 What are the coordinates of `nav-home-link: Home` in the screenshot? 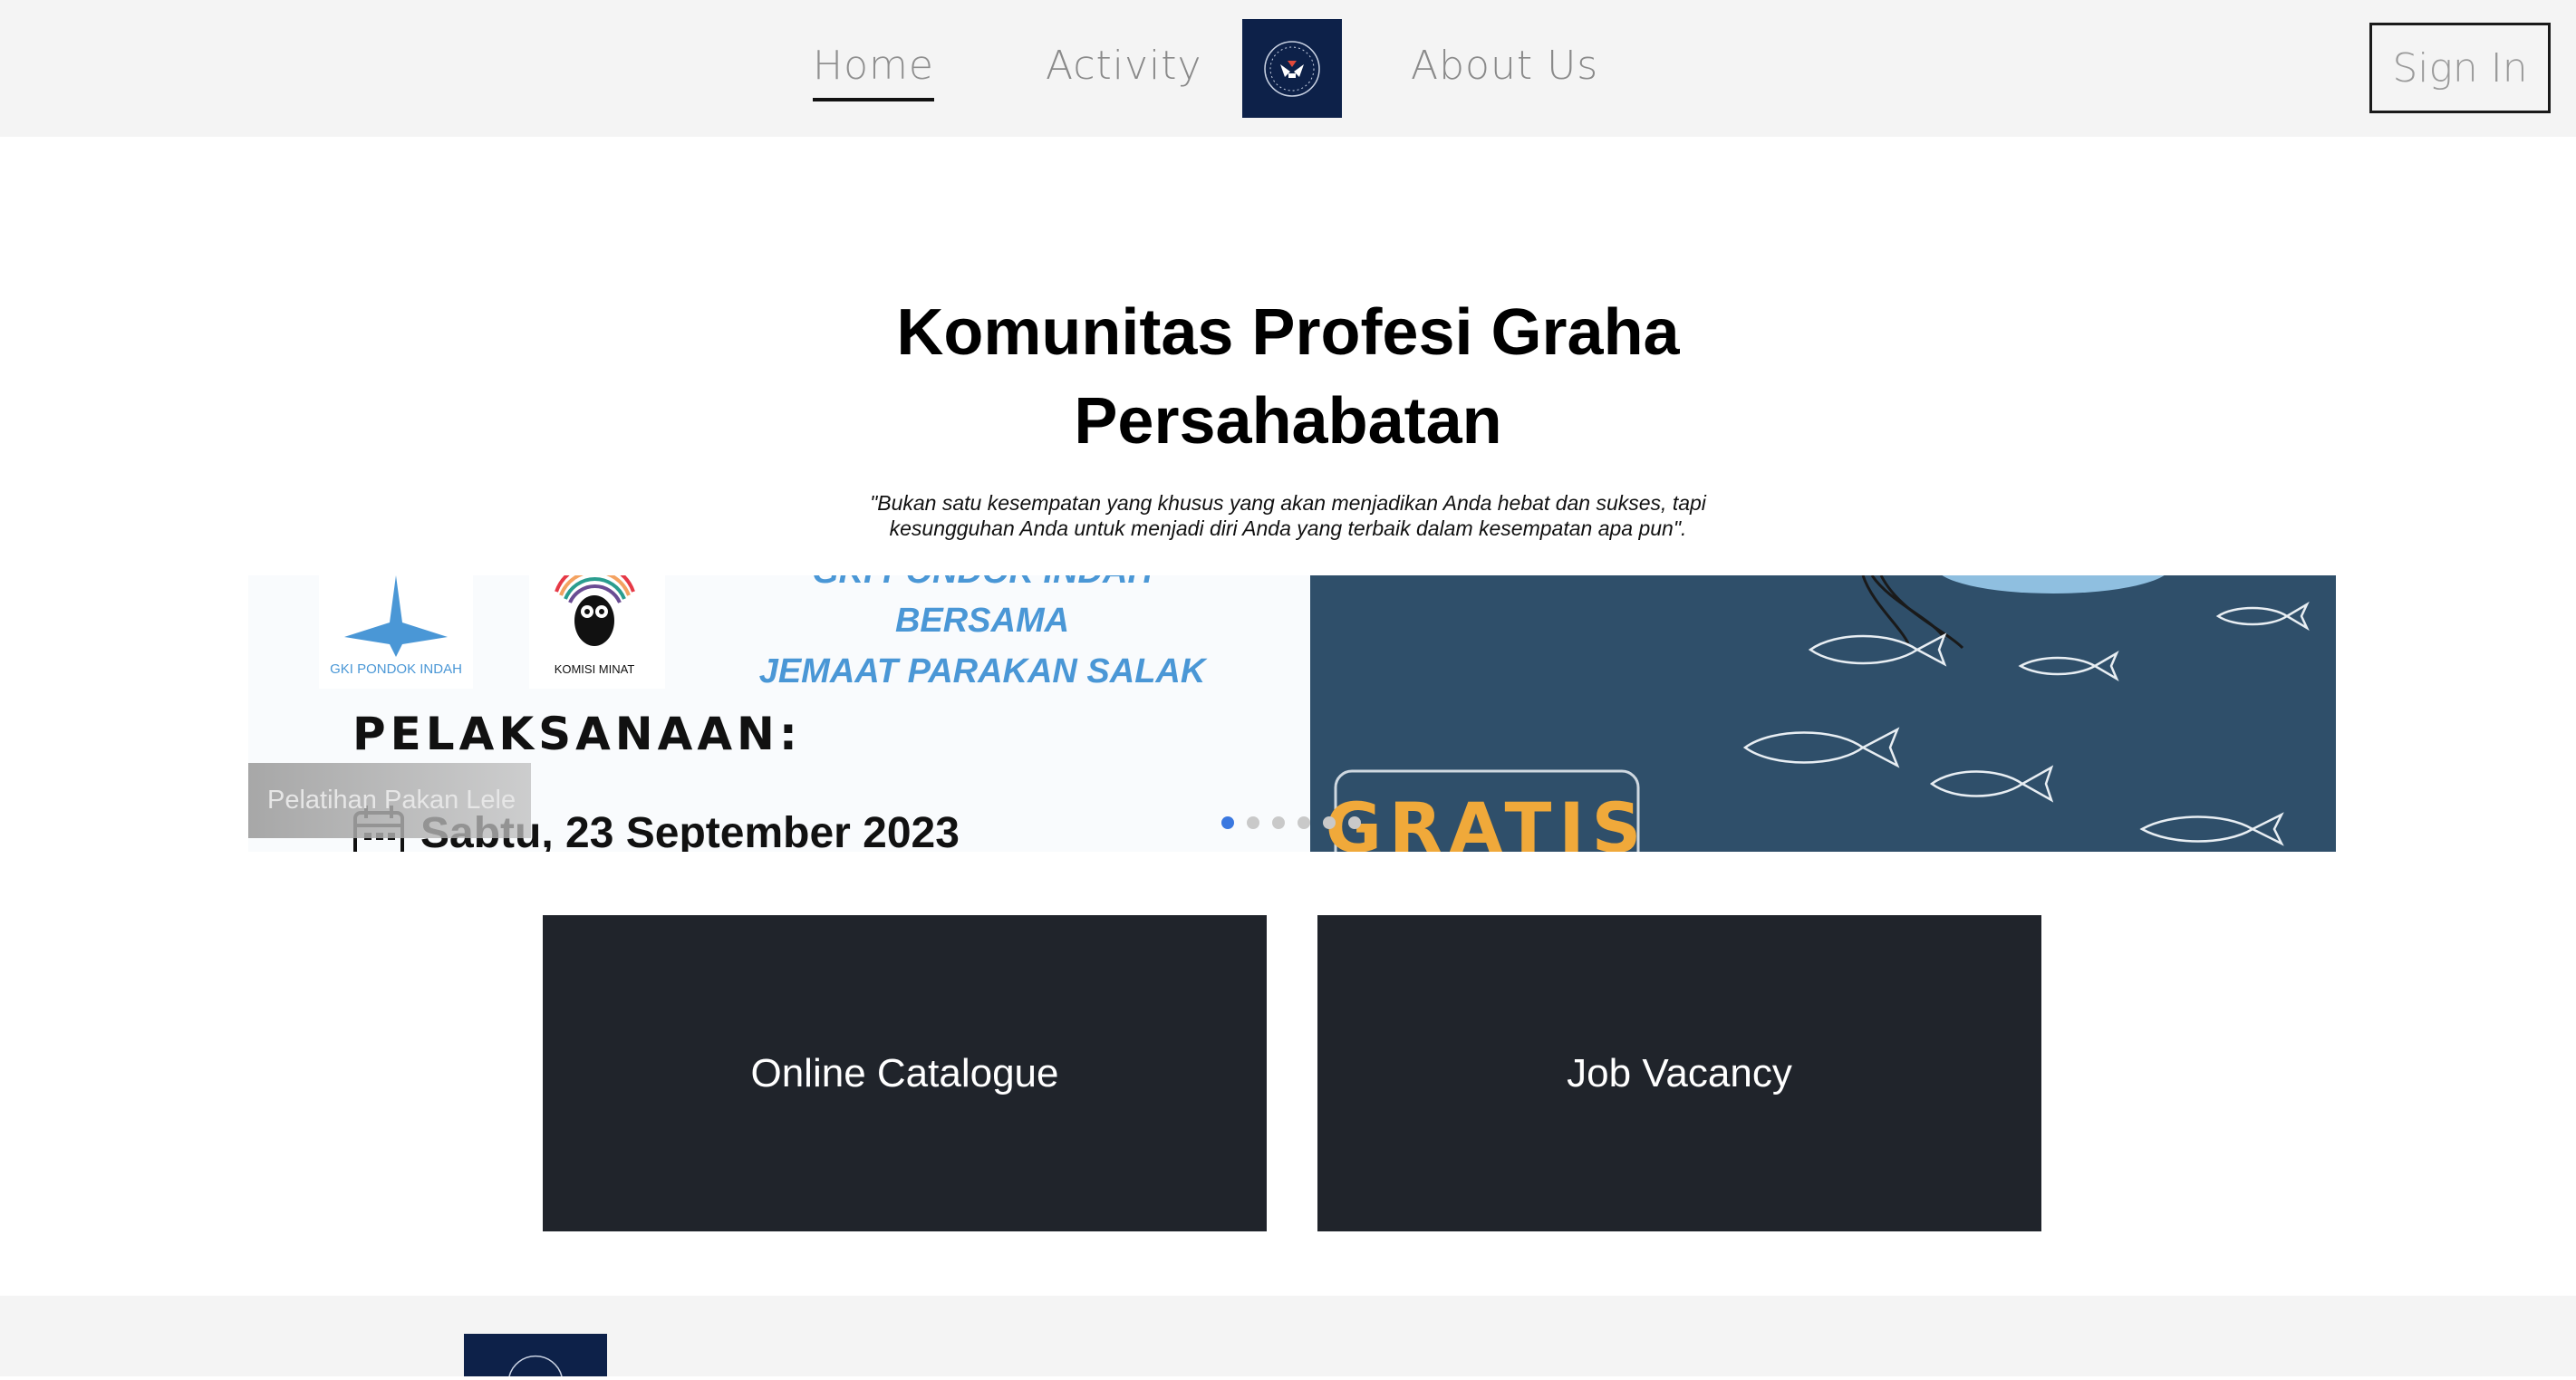 It's located at (873, 68).